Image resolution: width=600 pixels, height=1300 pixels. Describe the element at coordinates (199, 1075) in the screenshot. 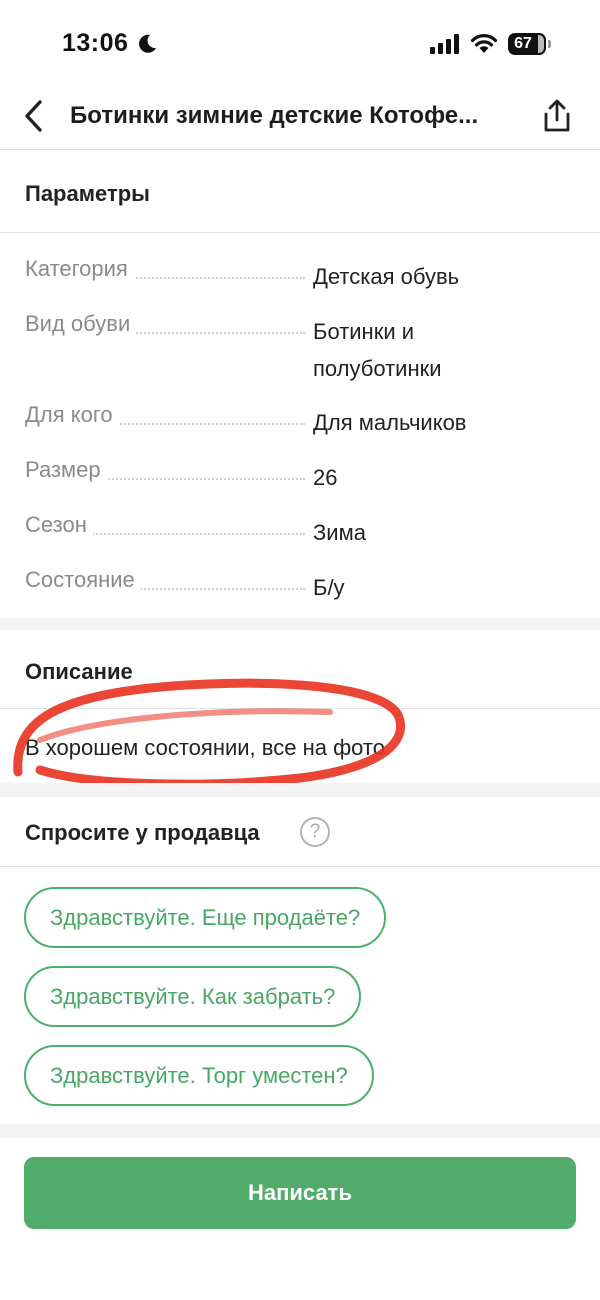

I see `quick-question-chip: Здравствуйте. Торг уместен?` at that location.